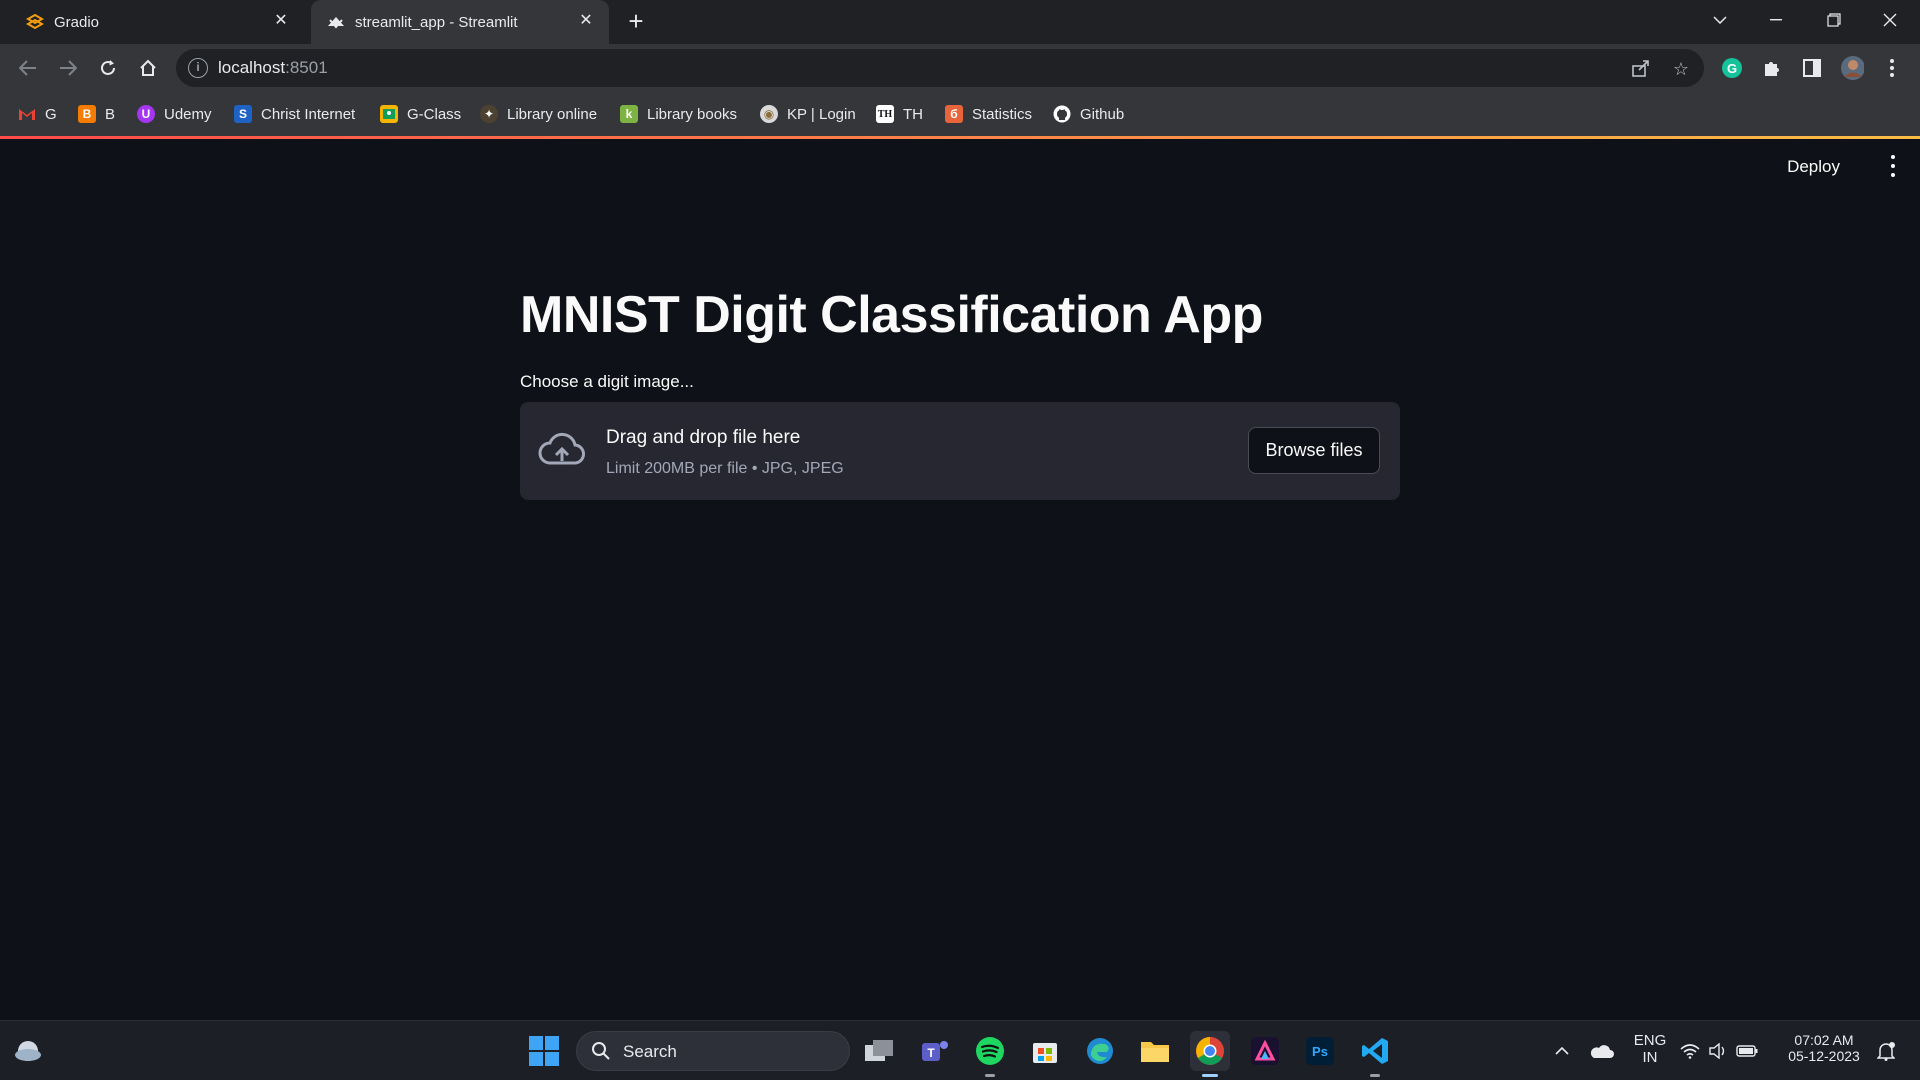 The height and width of the screenshot is (1080, 1920). Describe the element at coordinates (1718, 1051) in the screenshot. I see `volume-icon` at that location.